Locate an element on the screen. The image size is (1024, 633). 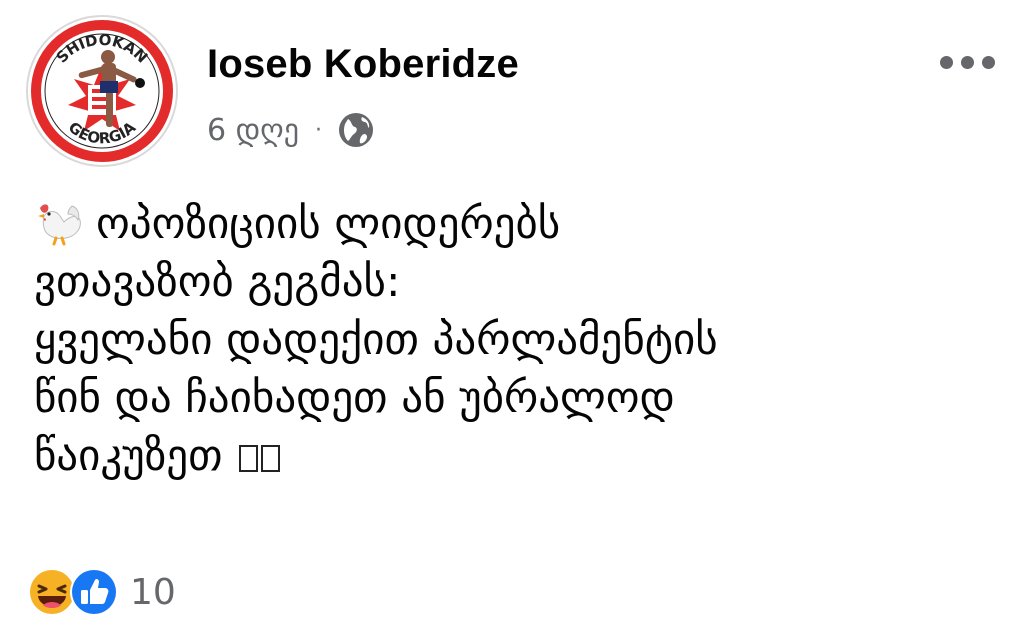
post-text: ოპოზიციის ლიდერებს is located at coordinates (328, 224).